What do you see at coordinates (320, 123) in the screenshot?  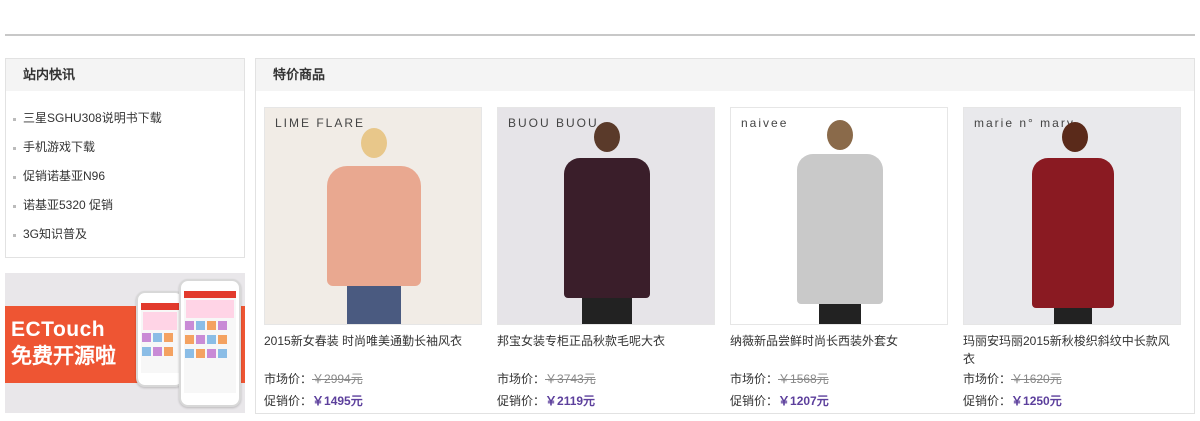 I see `brand-logo: LIME FLARE` at bounding box center [320, 123].